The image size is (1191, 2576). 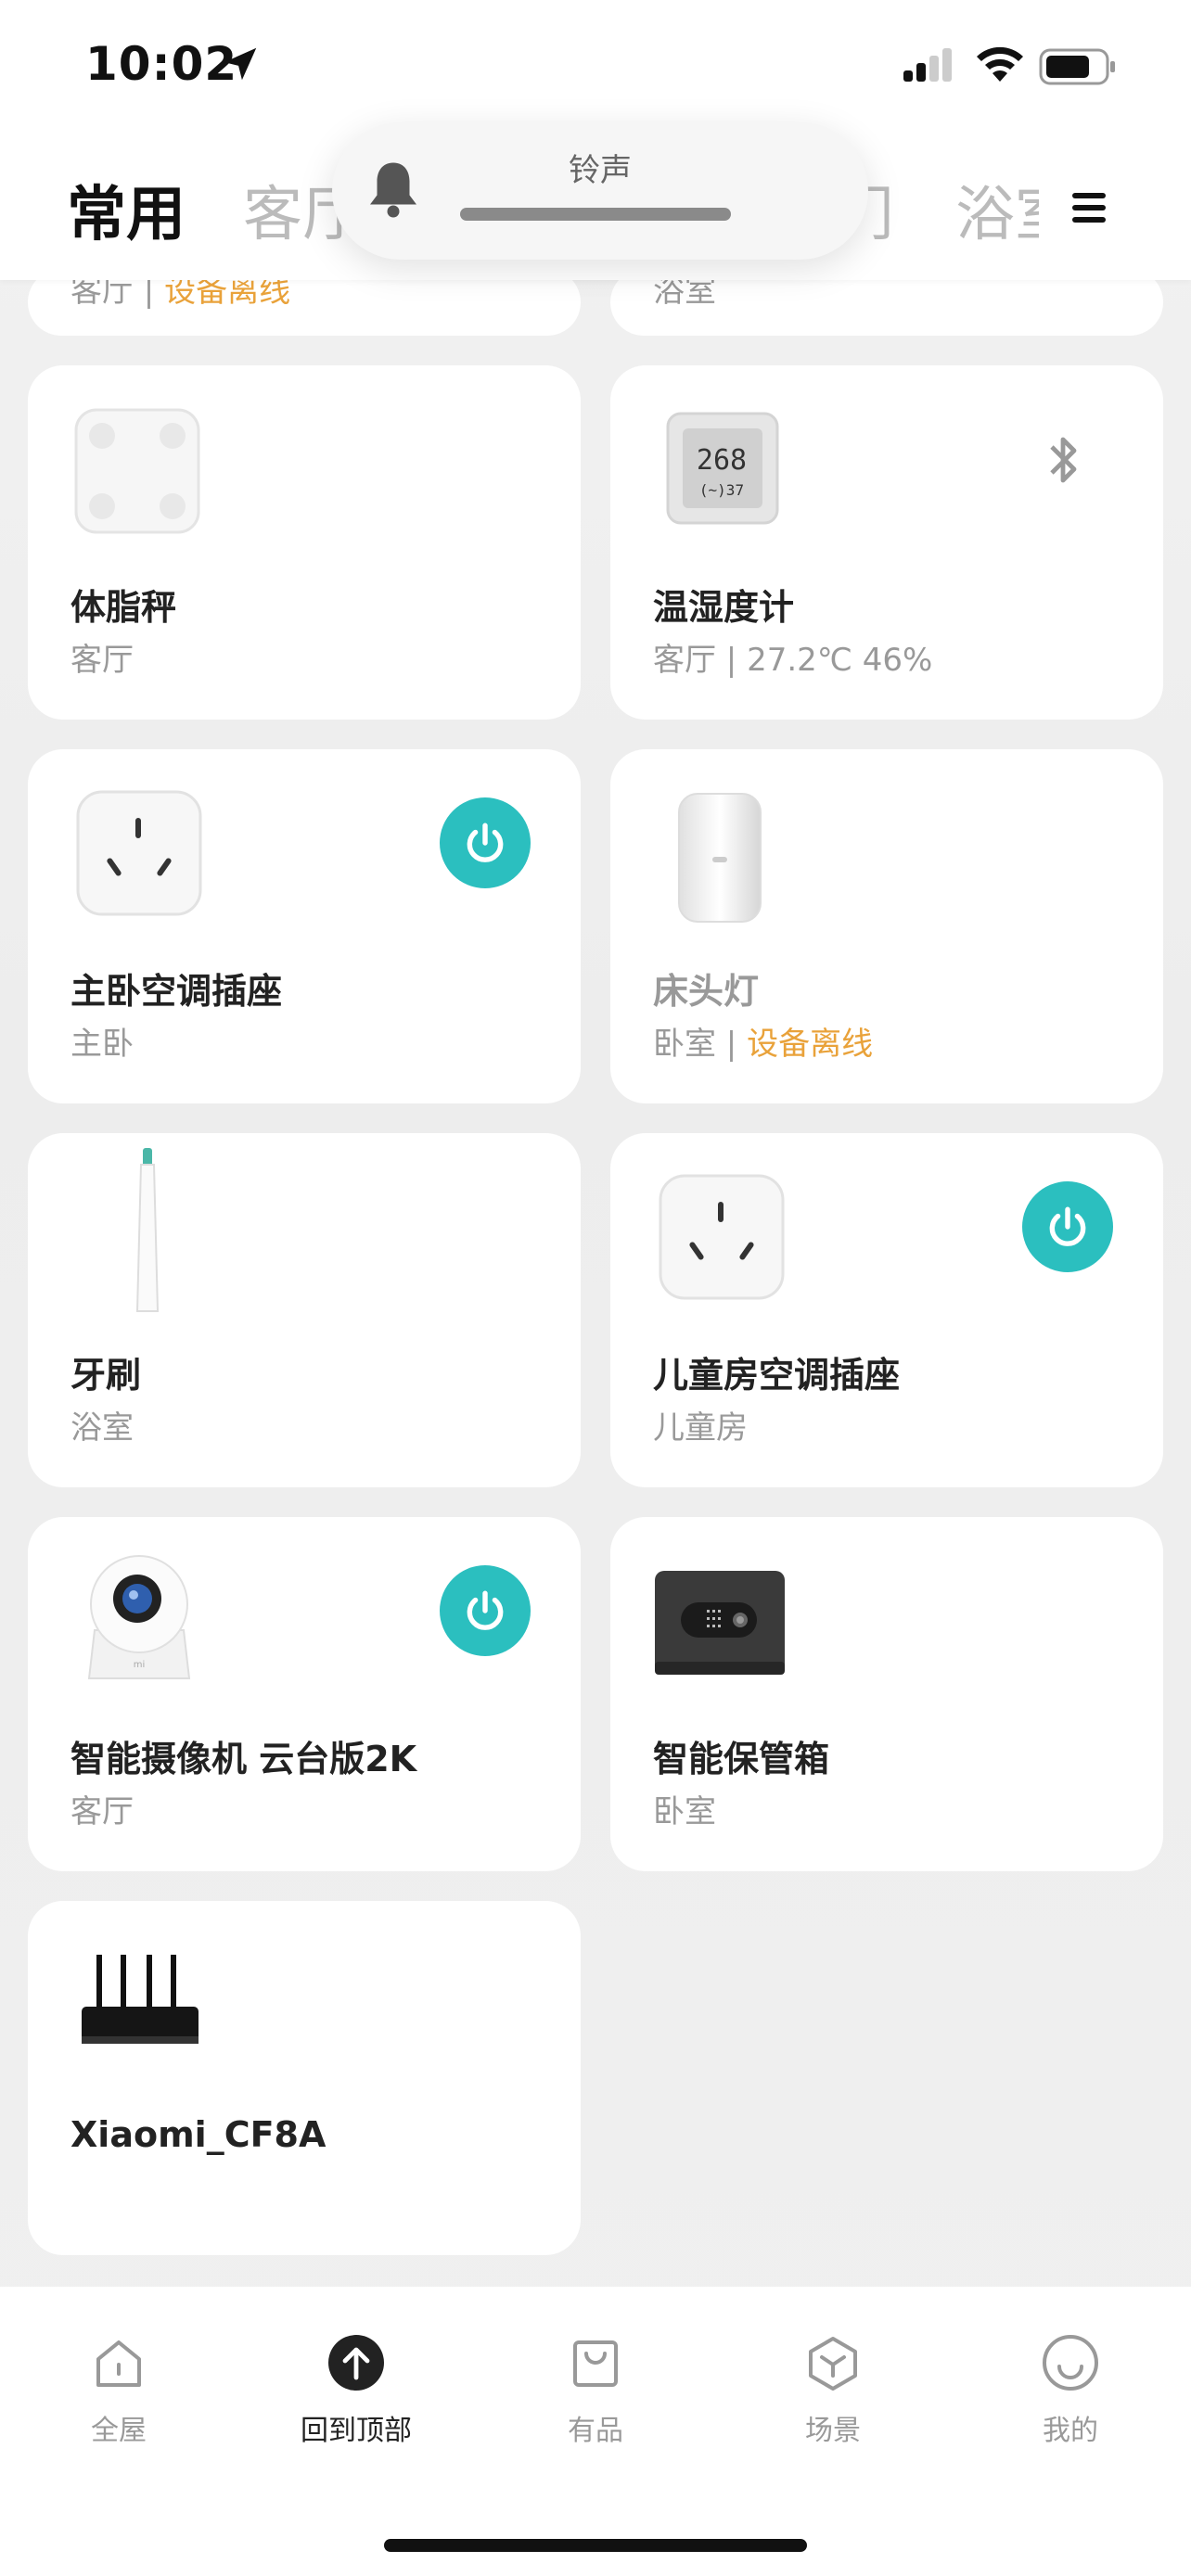 I want to click on device-room: 儿童房, so click(x=701, y=1428).